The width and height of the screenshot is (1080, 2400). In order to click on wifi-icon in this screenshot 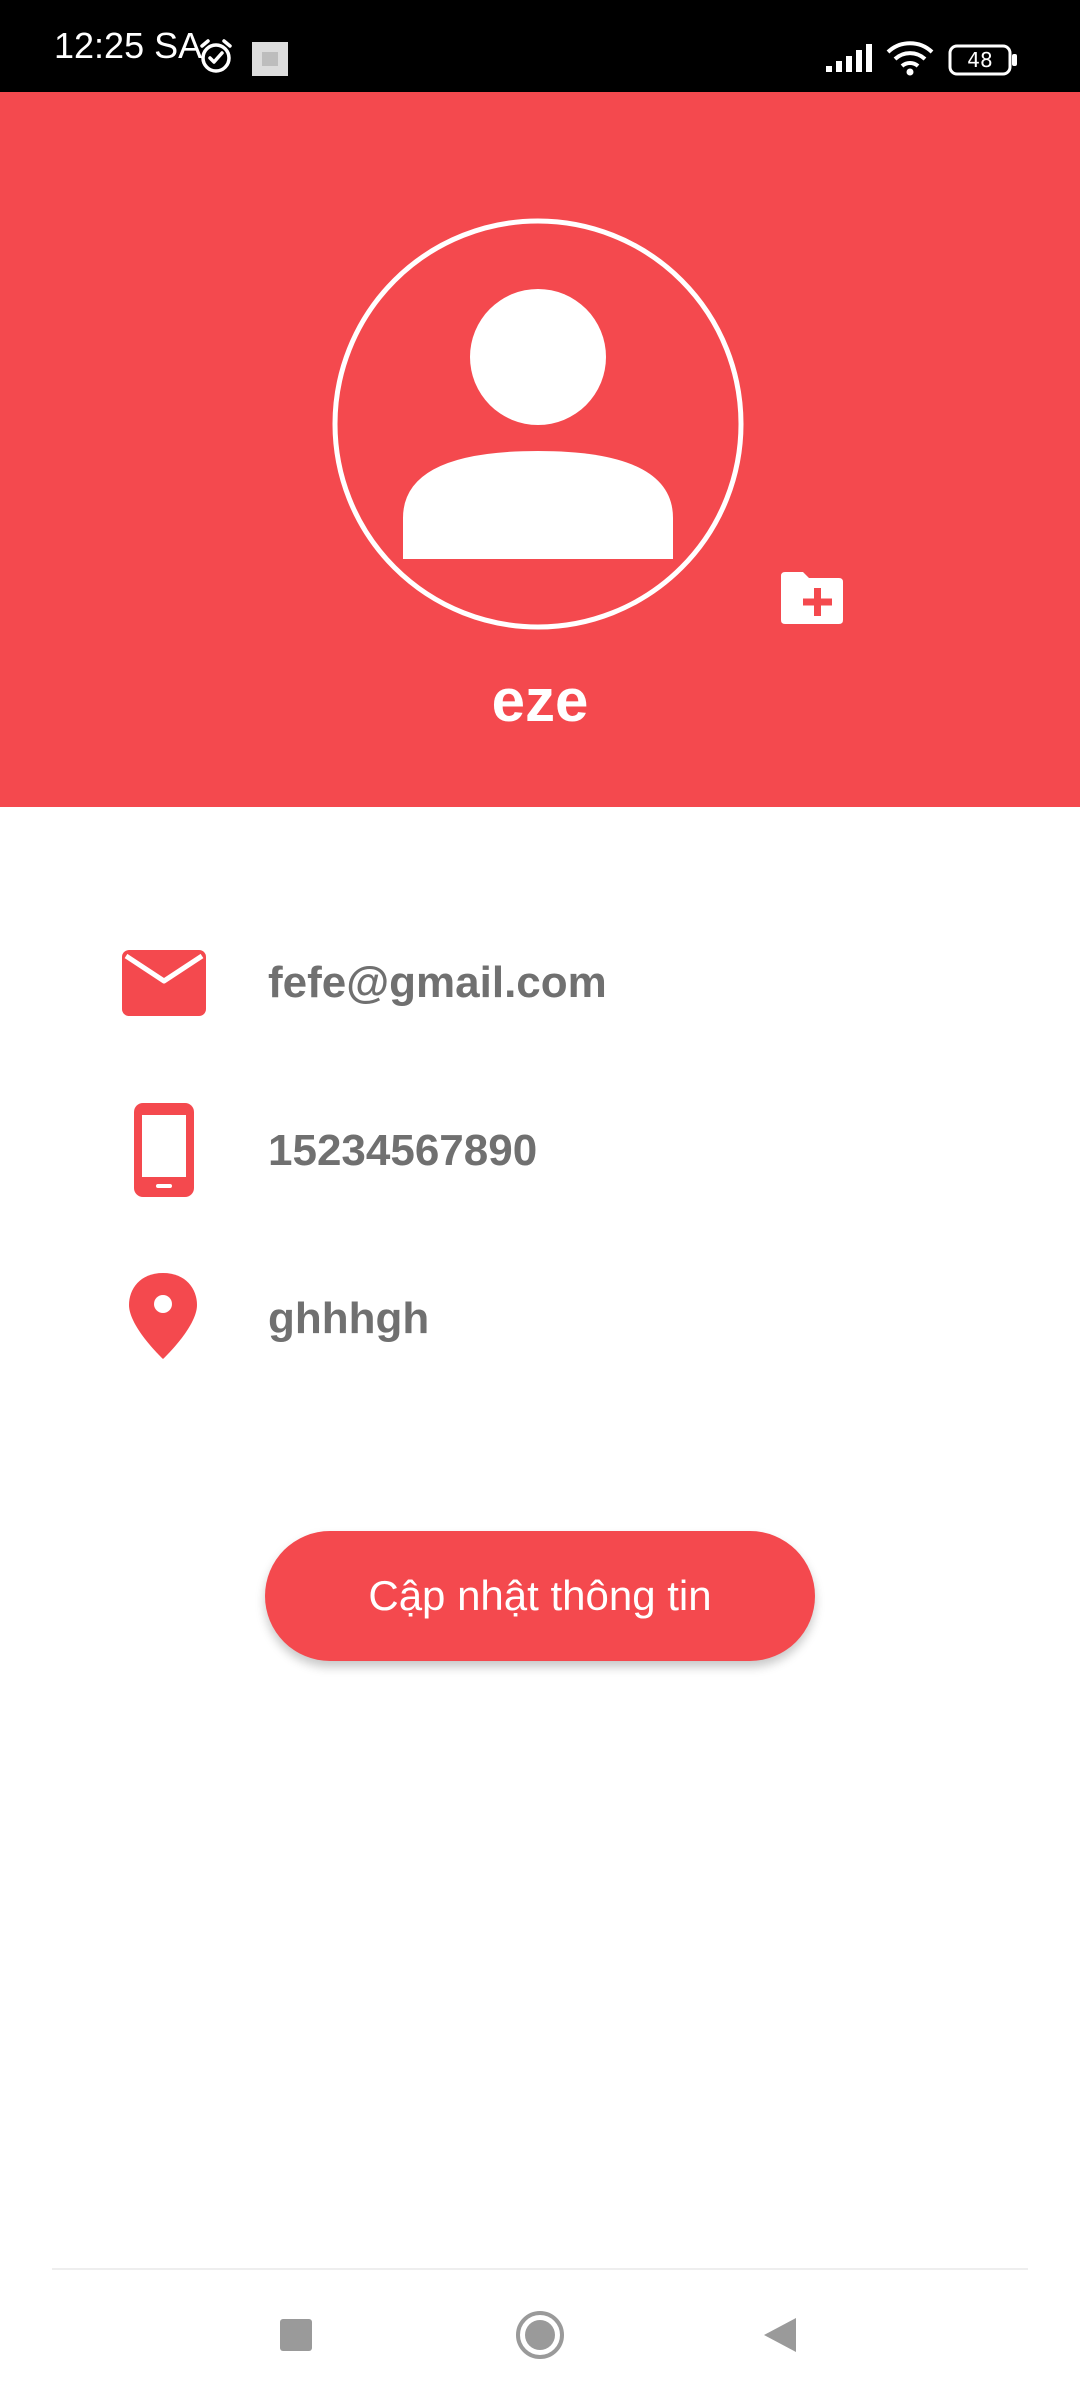, I will do `click(910, 60)`.